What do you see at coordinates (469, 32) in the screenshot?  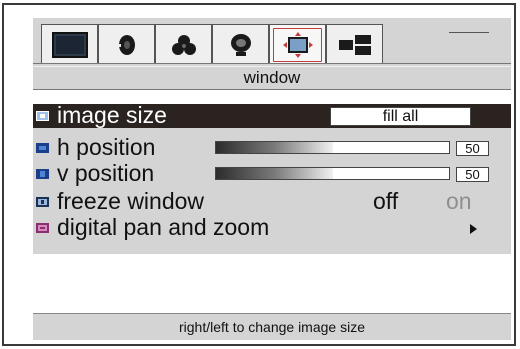 I see `tab-divider` at bounding box center [469, 32].